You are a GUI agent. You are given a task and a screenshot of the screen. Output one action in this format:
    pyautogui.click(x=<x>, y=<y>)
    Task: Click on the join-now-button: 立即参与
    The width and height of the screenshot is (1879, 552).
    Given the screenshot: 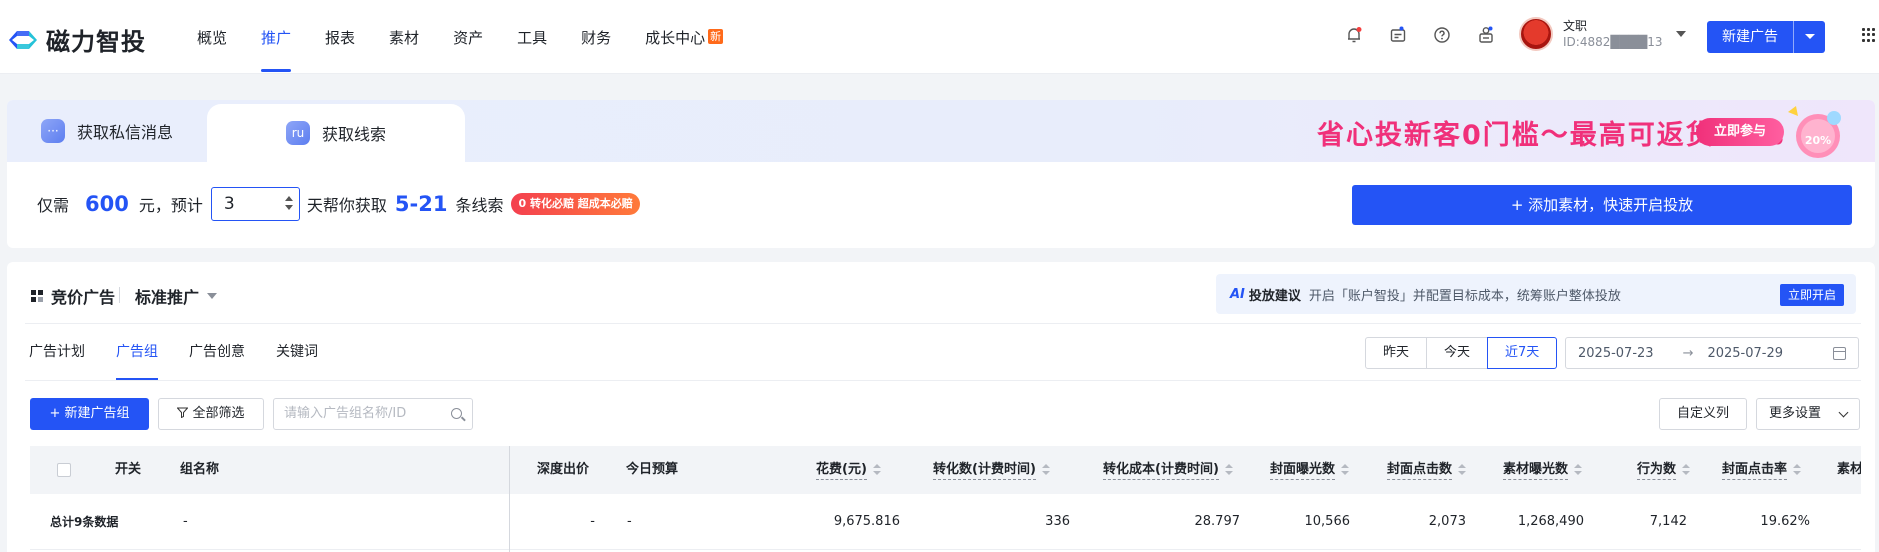 What is the action you would take?
    pyautogui.click(x=1740, y=132)
    